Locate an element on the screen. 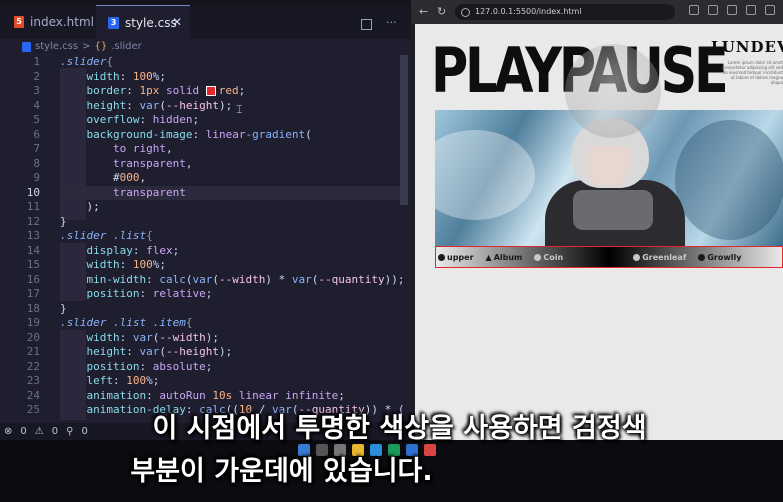 This screenshot has height=502, width=783. code-line: display: flex; is located at coordinates (120, 251).